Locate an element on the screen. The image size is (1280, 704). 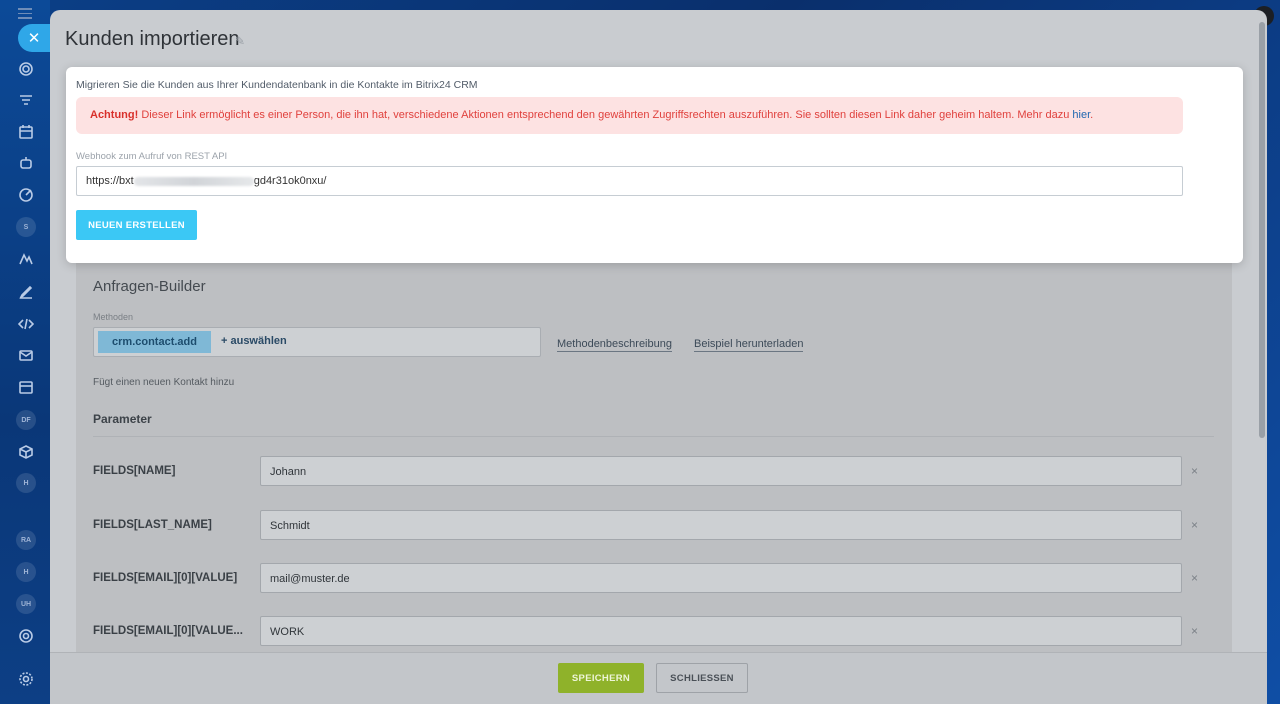
rail-avatar: RA is located at coordinates (26, 540).